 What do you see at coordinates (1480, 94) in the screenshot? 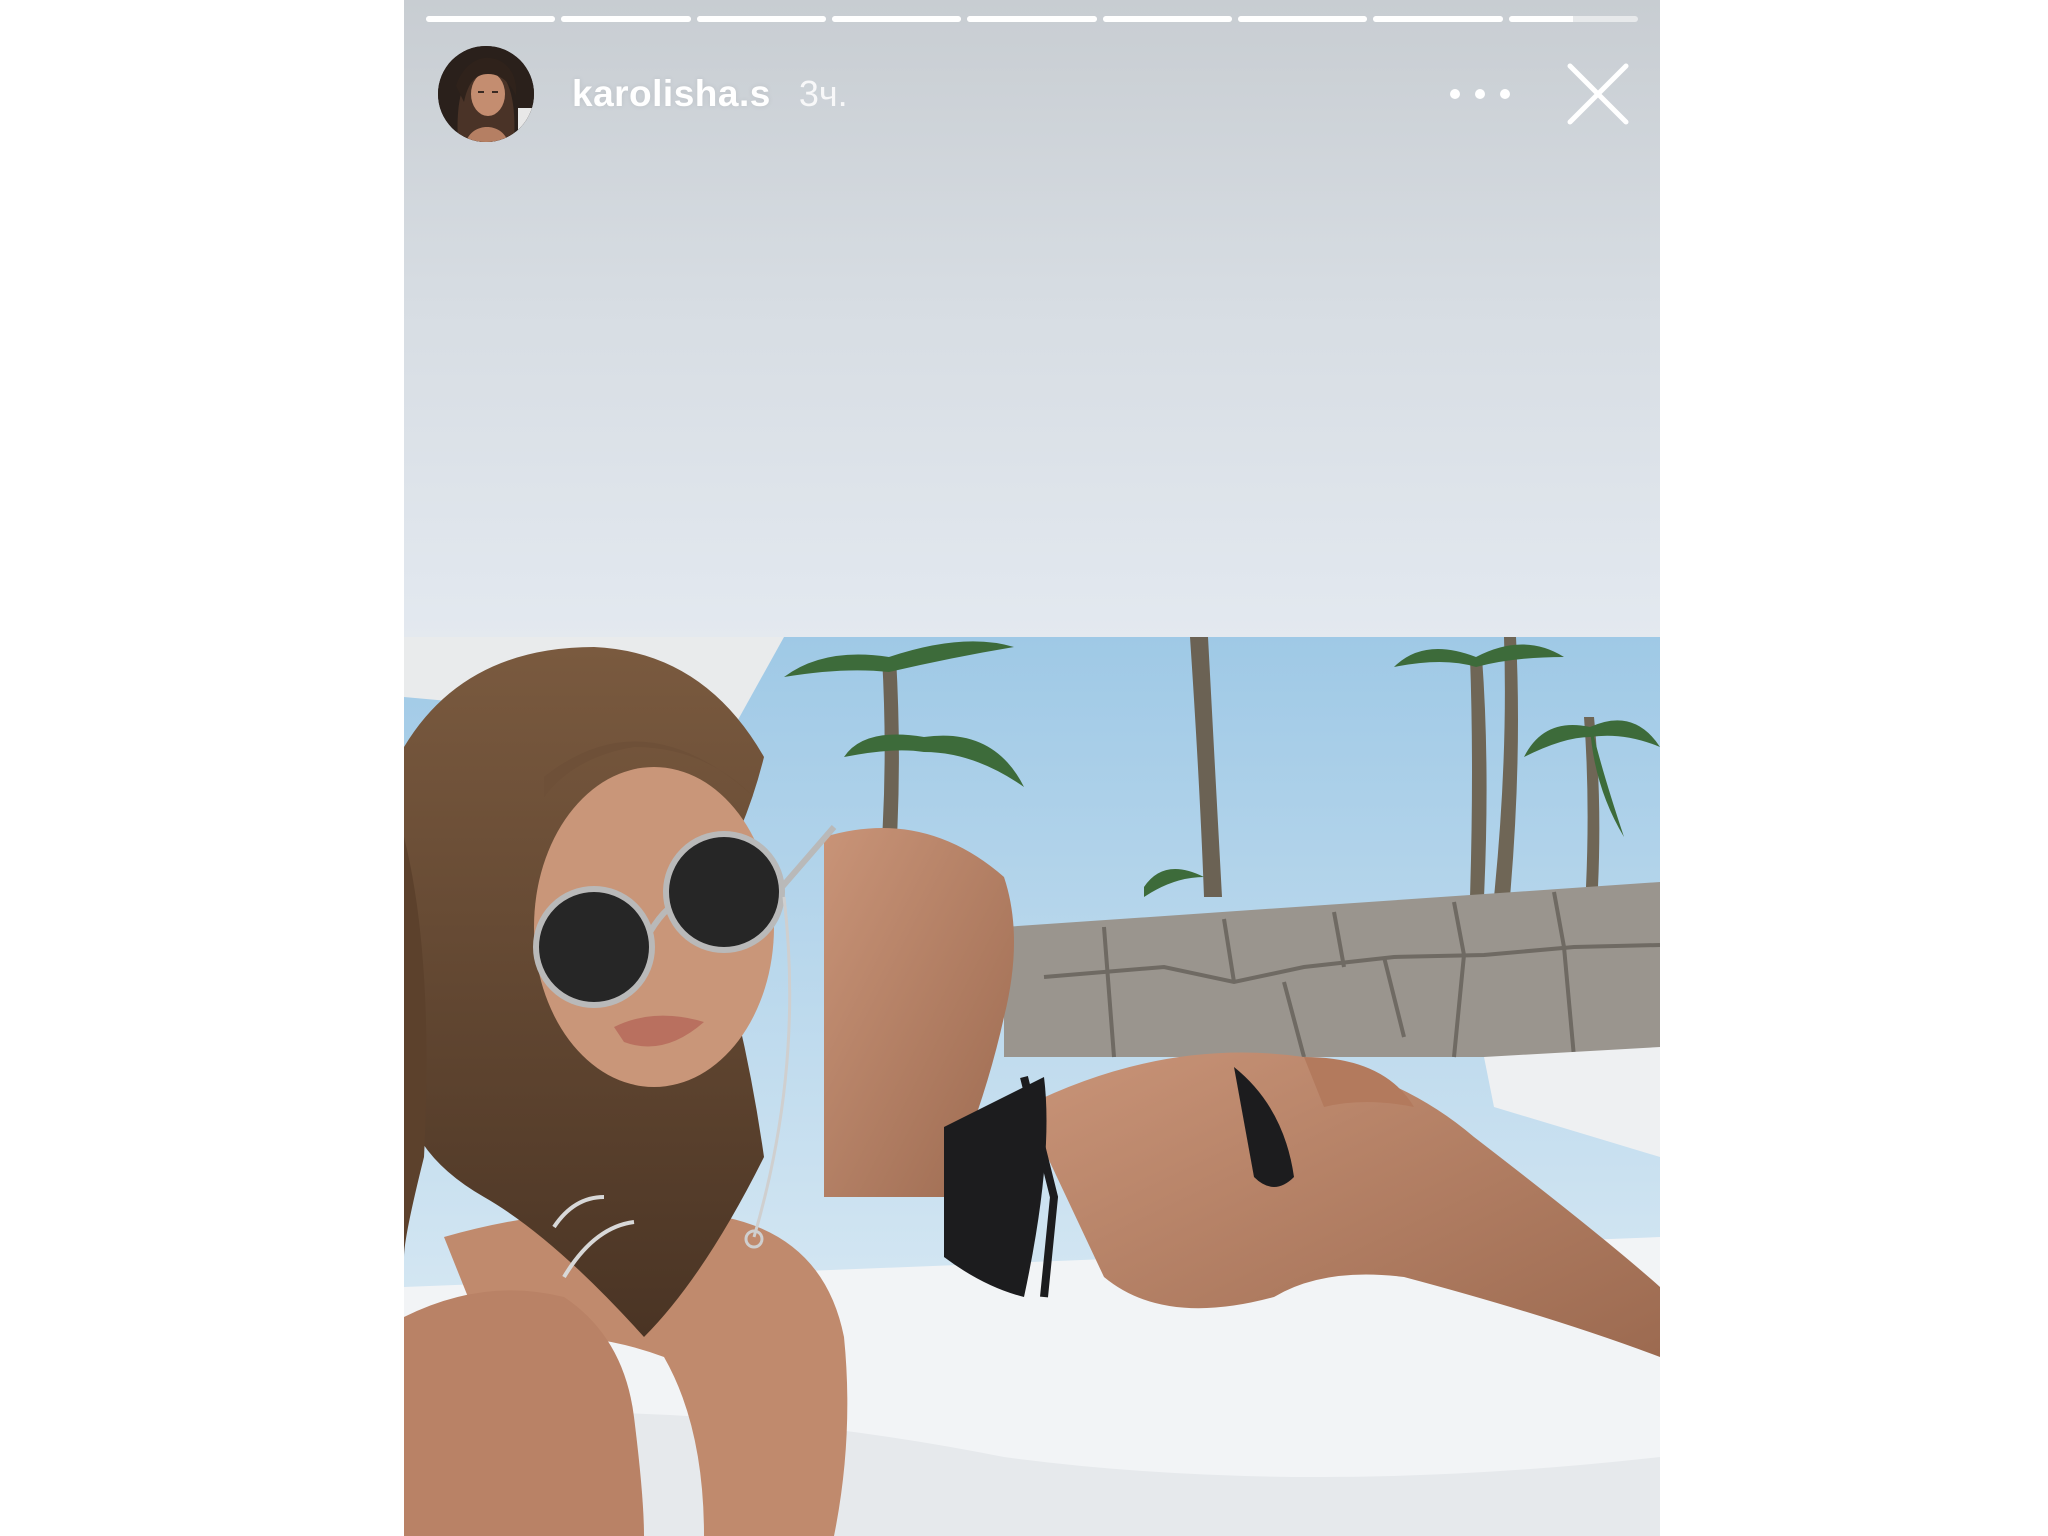
I see `ellipsis-icon` at bounding box center [1480, 94].